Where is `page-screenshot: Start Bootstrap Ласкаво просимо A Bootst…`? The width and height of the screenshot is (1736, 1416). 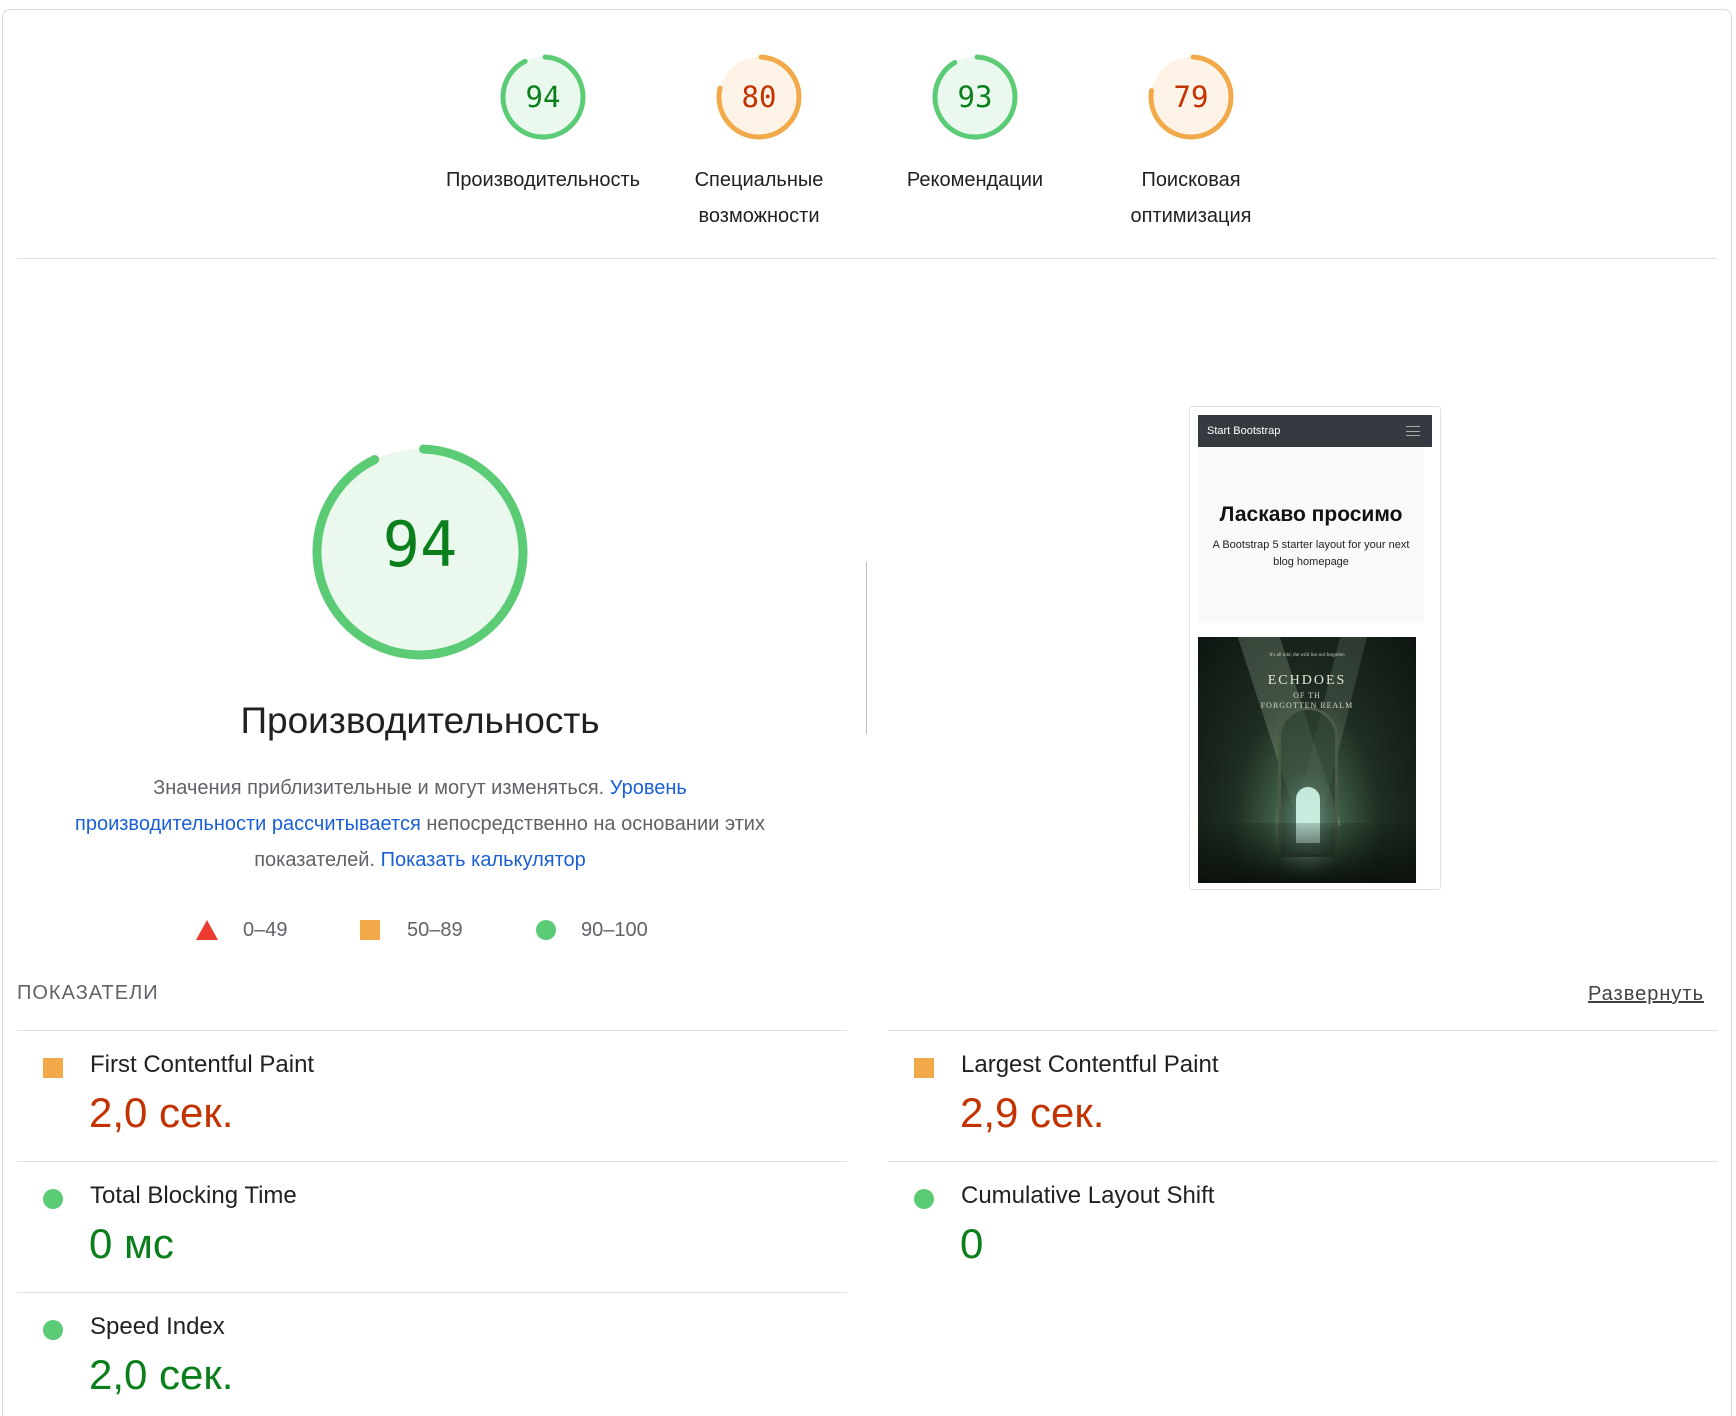 page-screenshot: Start Bootstrap Ласкаво просимо A Bootst… is located at coordinates (1315, 648).